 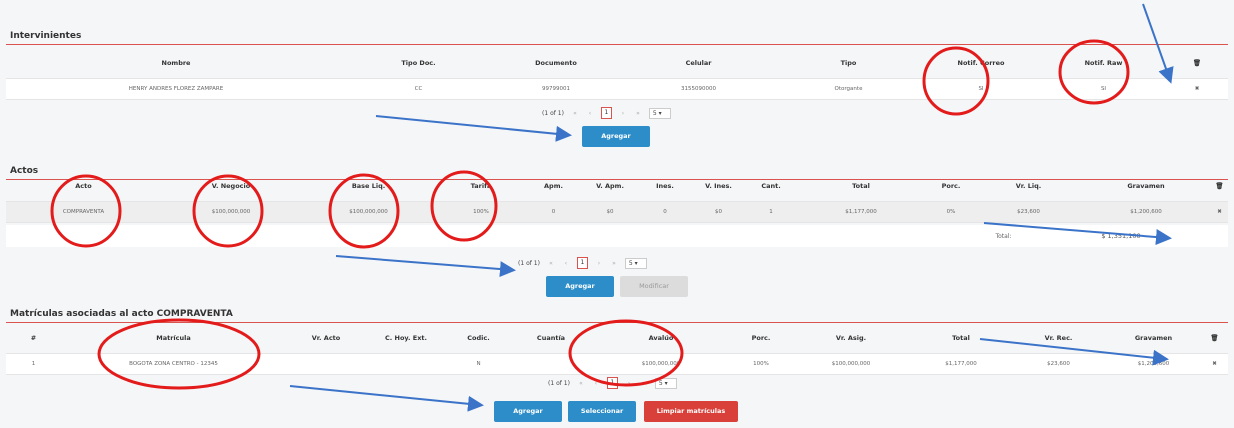 What do you see at coordinates (1058, 364) in the screenshot?
I see `cell-vr-rec: $23,600` at bounding box center [1058, 364].